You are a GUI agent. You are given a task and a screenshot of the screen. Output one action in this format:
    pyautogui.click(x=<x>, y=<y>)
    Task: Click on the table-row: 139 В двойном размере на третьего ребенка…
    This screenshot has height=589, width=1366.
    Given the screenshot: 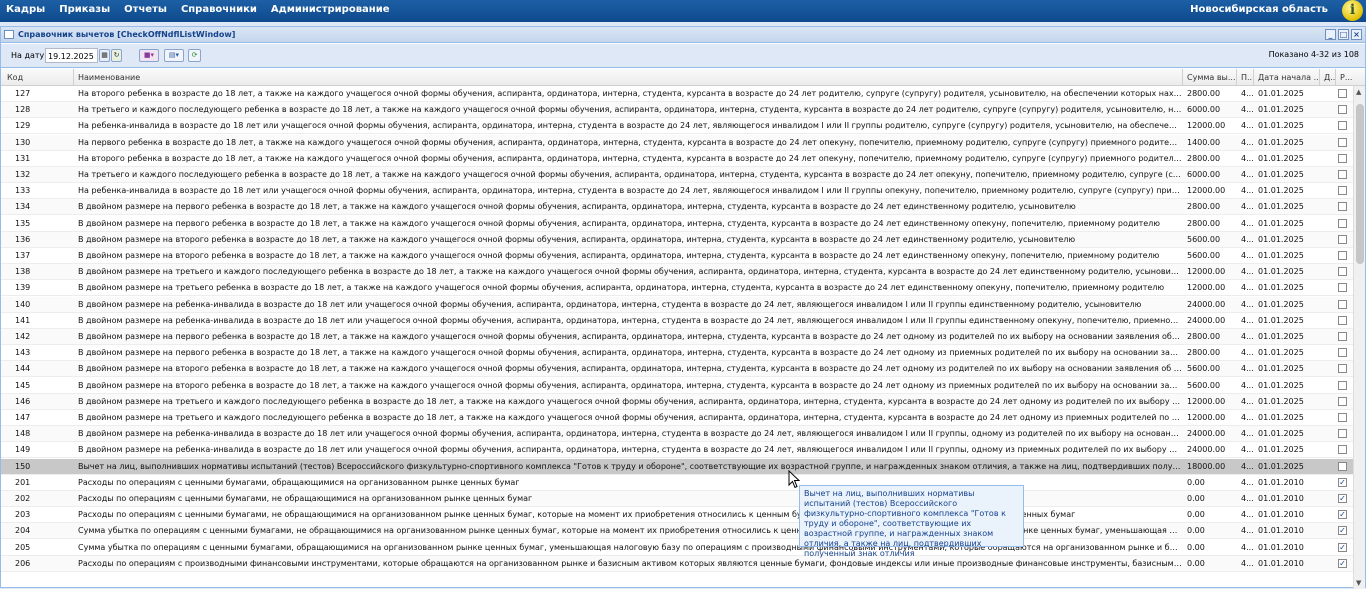 What is the action you would take?
    pyautogui.click(x=677, y=288)
    